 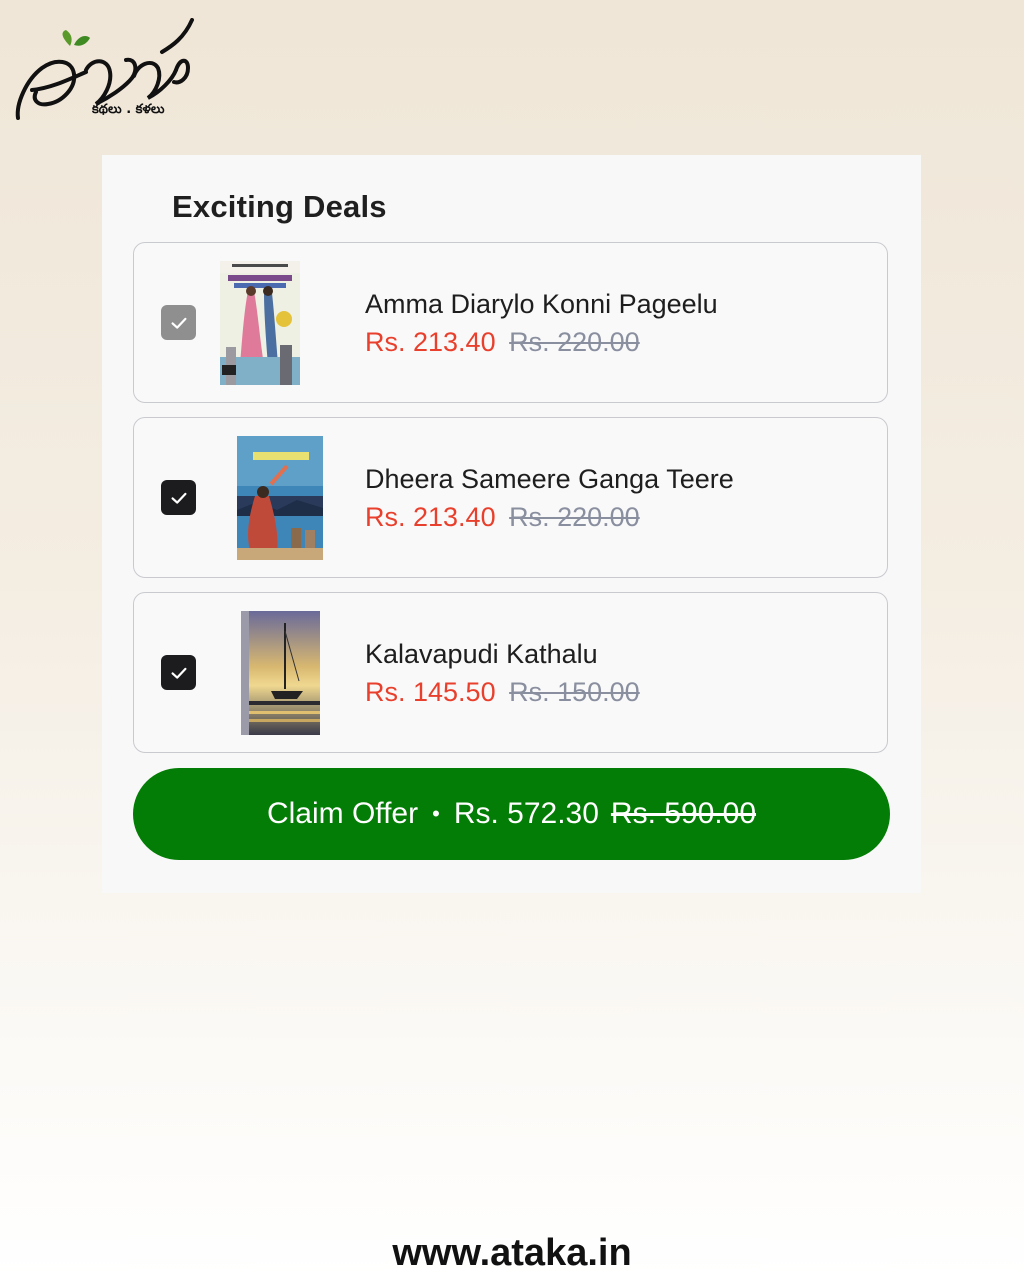 What do you see at coordinates (502, 654) in the screenshot?
I see `book-title: Kalavapudi Kathalu` at bounding box center [502, 654].